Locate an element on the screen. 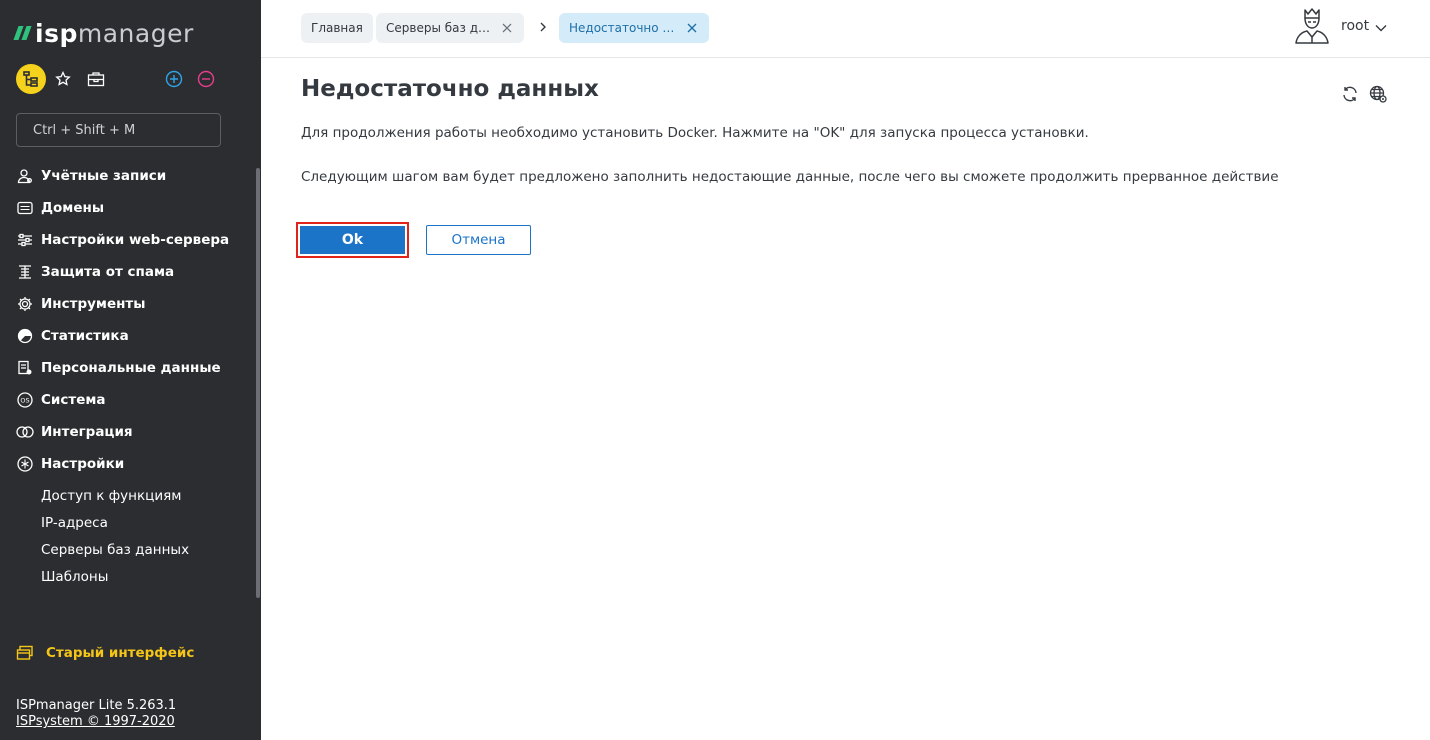 This screenshot has height=740, width=1430. menu-item-label: Настройки is located at coordinates (83, 464).